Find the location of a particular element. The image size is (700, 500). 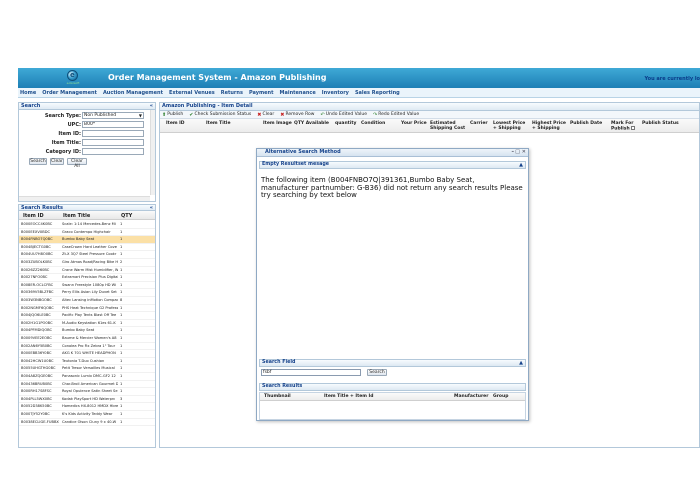

check-submission-status-button: ✔ Check Submission Status is located at coordinates (220, 115).